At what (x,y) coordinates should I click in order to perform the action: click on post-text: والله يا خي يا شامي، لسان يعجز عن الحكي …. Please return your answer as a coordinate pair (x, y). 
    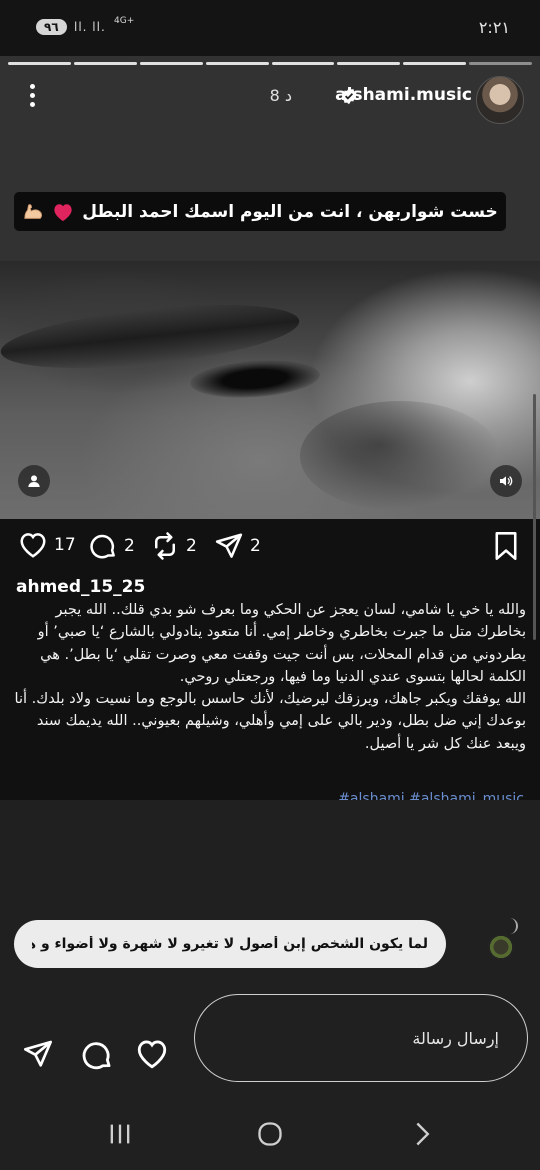
    Looking at the image, I should click on (270, 677).